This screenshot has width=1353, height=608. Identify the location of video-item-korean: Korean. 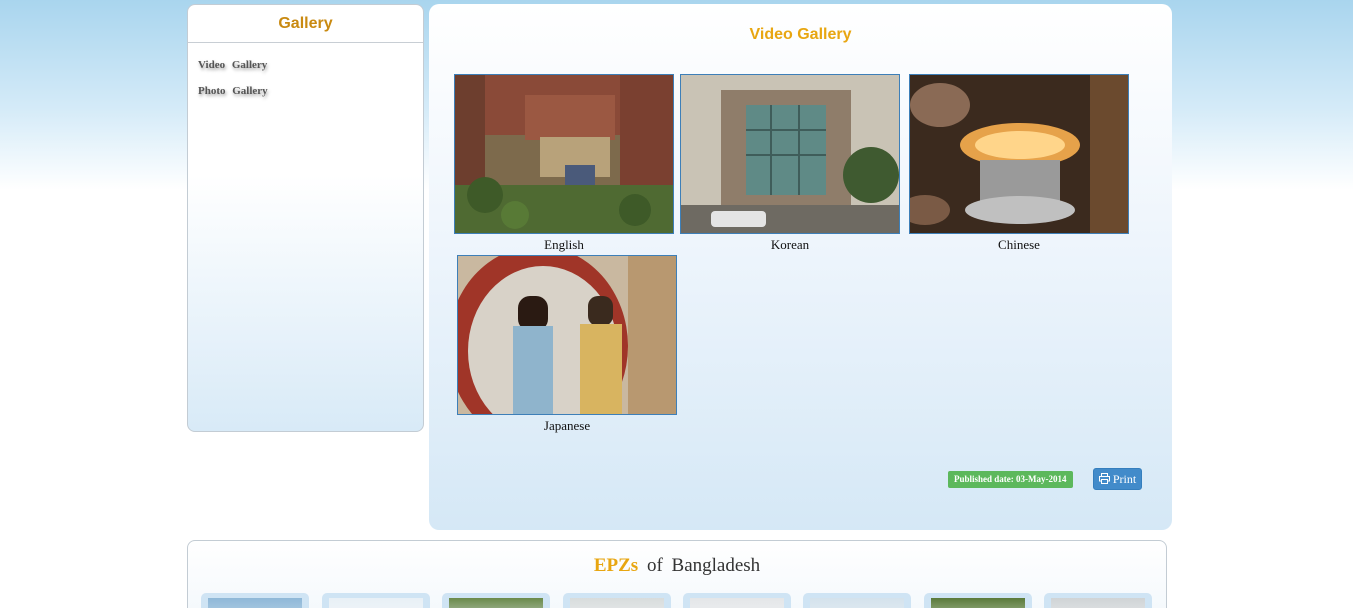
(790, 163).